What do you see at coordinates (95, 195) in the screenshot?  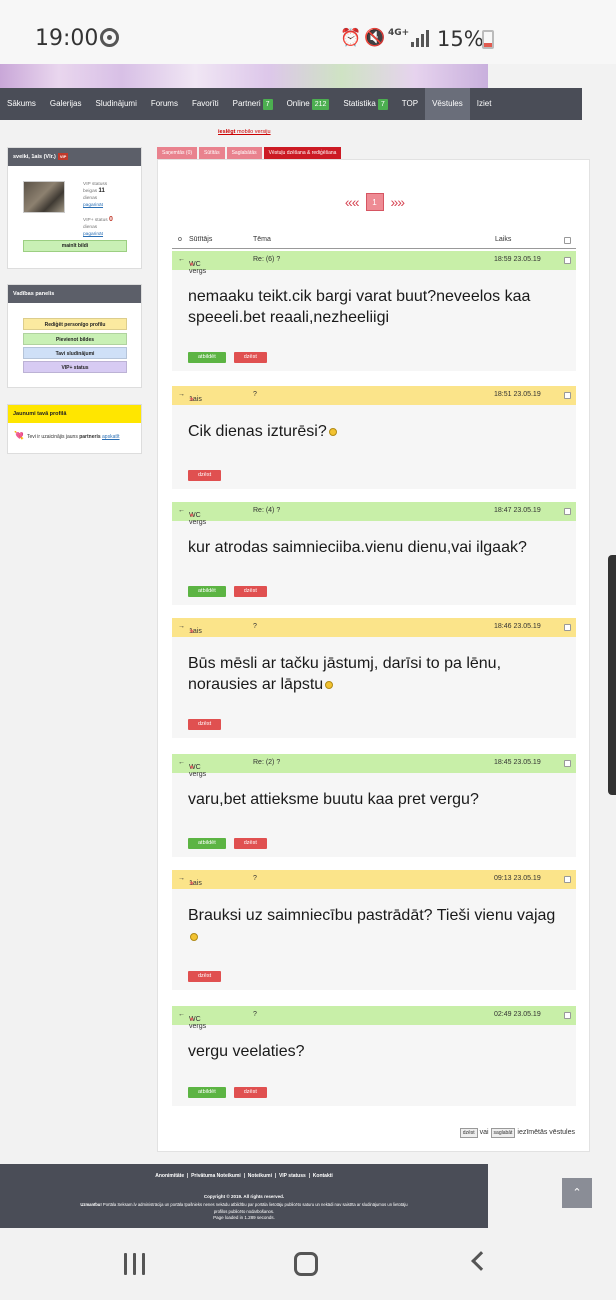 I see `vip-status: VIP statuss beigas 11 dienas pagarināt` at bounding box center [95, 195].